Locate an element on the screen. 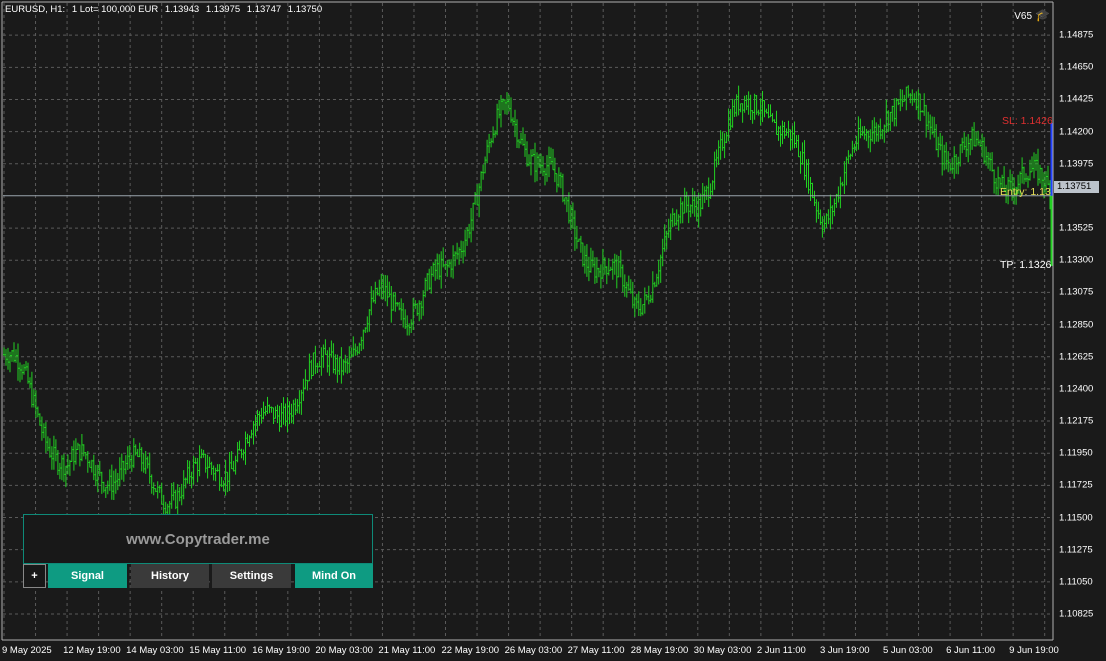 The height and width of the screenshot is (661, 1106). time-tick-label: 6 Jun 11:00 is located at coordinates (971, 650).